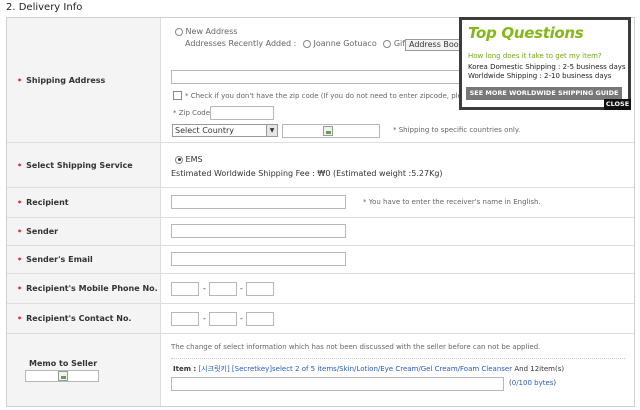  What do you see at coordinates (337, 384) in the screenshot?
I see `memo-input` at bounding box center [337, 384].